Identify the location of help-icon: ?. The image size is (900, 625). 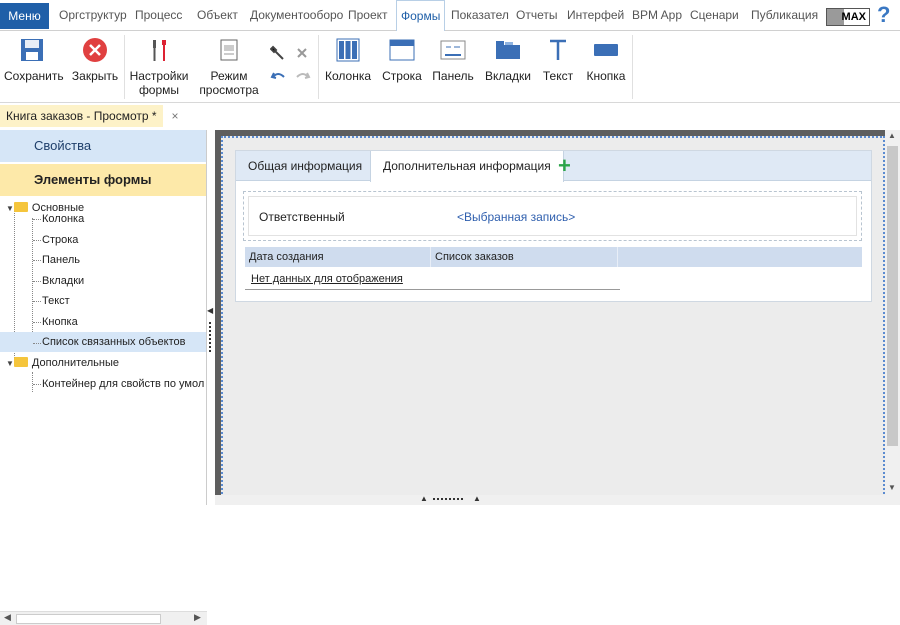
(883, 15).